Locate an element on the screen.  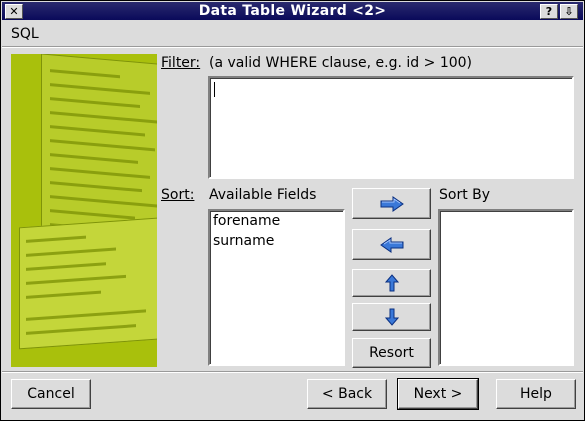
sort-label: Sort: is located at coordinates (178, 195).